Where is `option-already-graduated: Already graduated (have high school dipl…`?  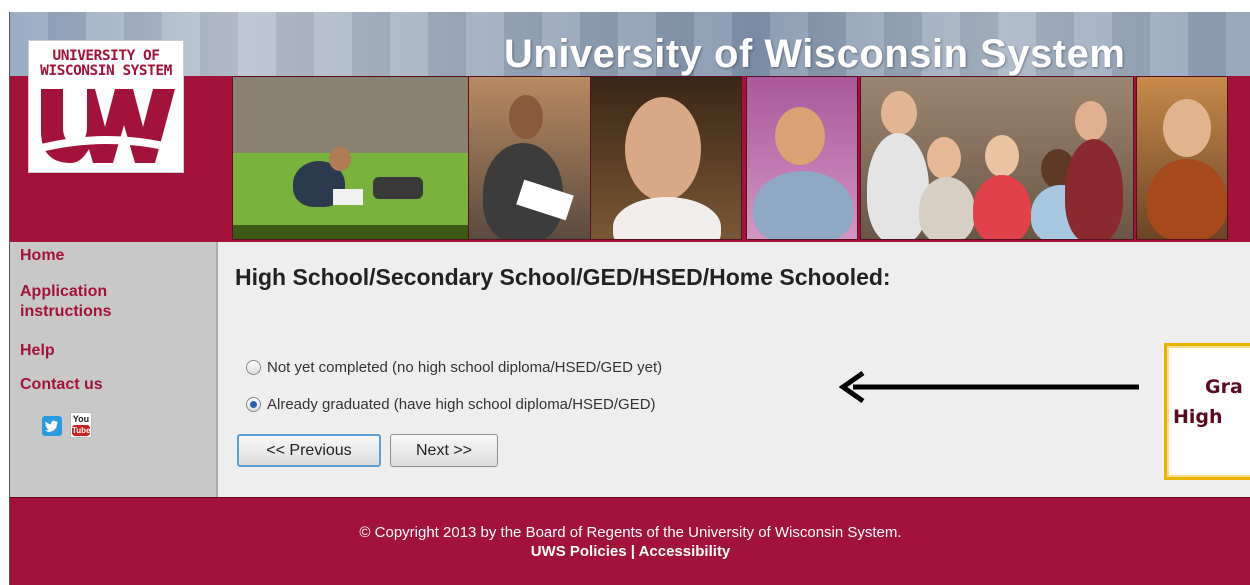 option-already-graduated: Already graduated (have high school dipl… is located at coordinates (451, 404).